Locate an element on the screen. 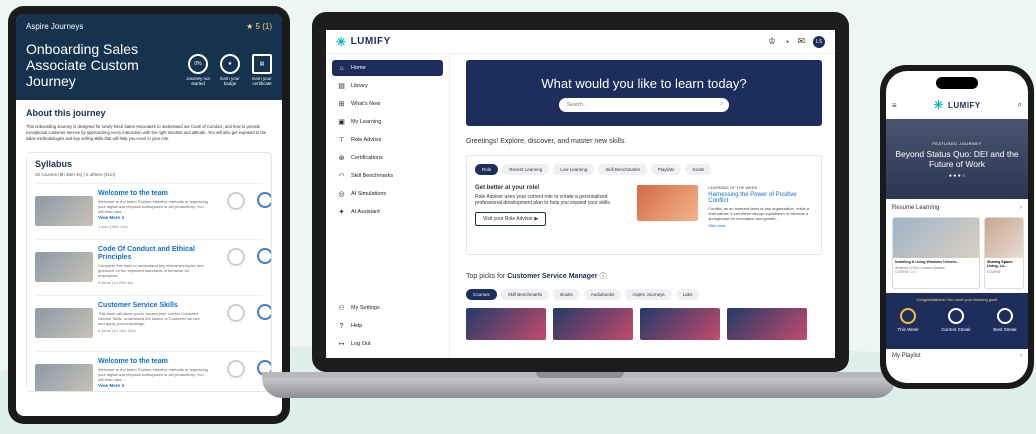  nav-logout: ↦ Log Out is located at coordinates (388, 344).